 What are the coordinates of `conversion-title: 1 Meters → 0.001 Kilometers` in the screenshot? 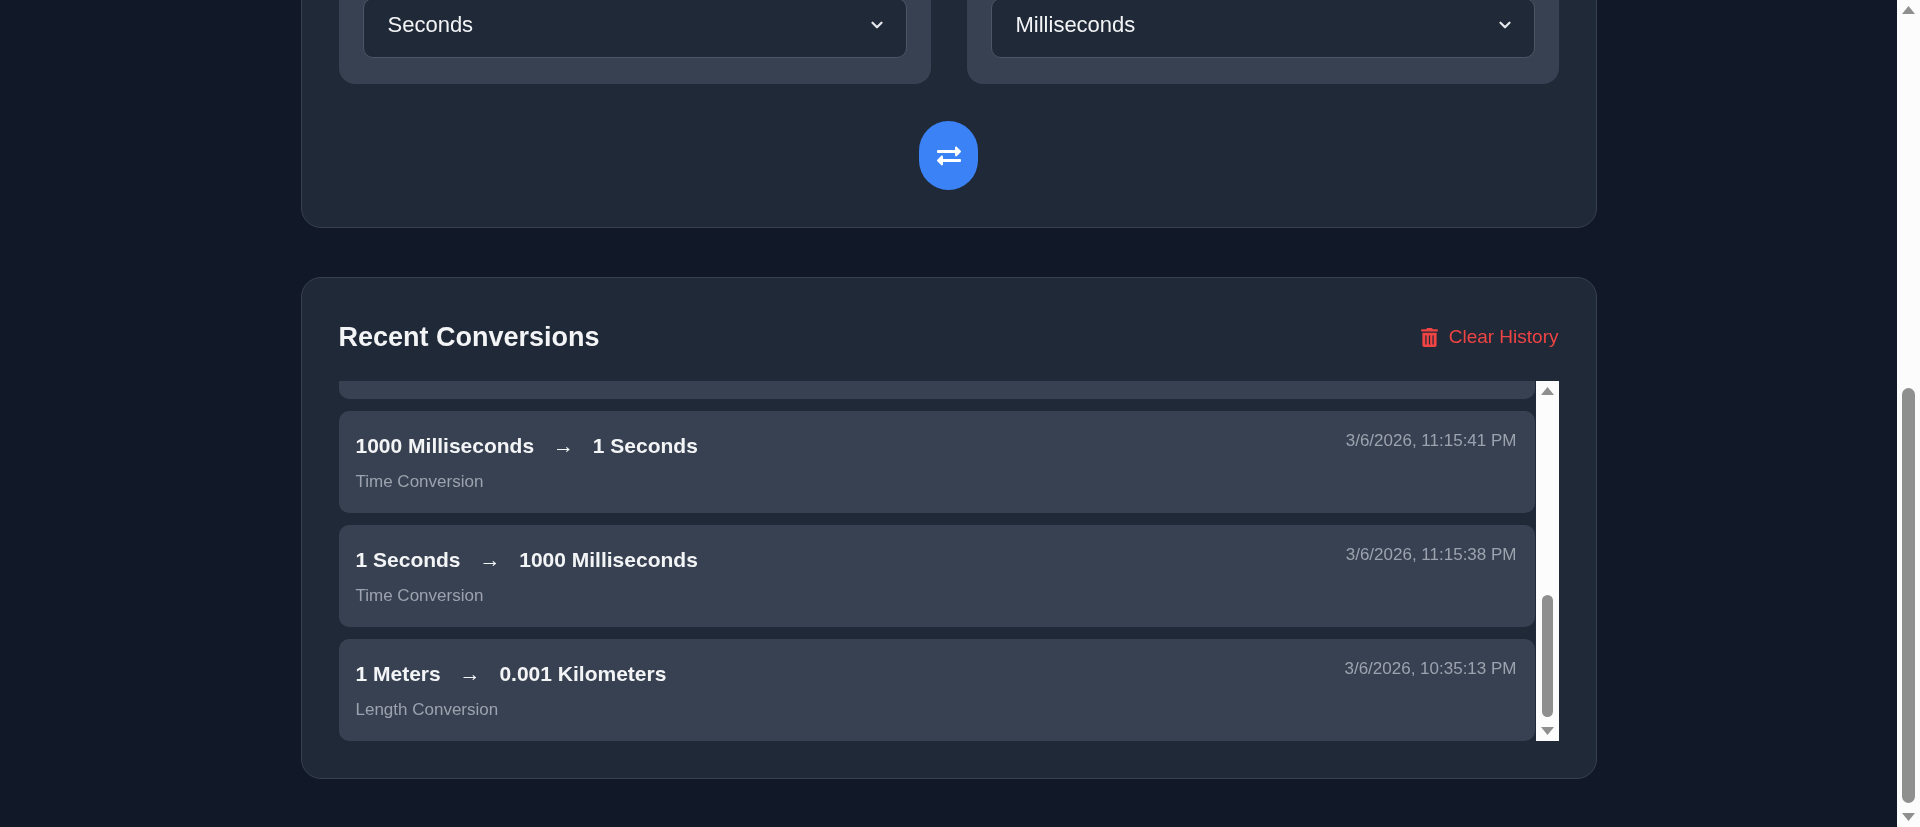 It's located at (511, 674).